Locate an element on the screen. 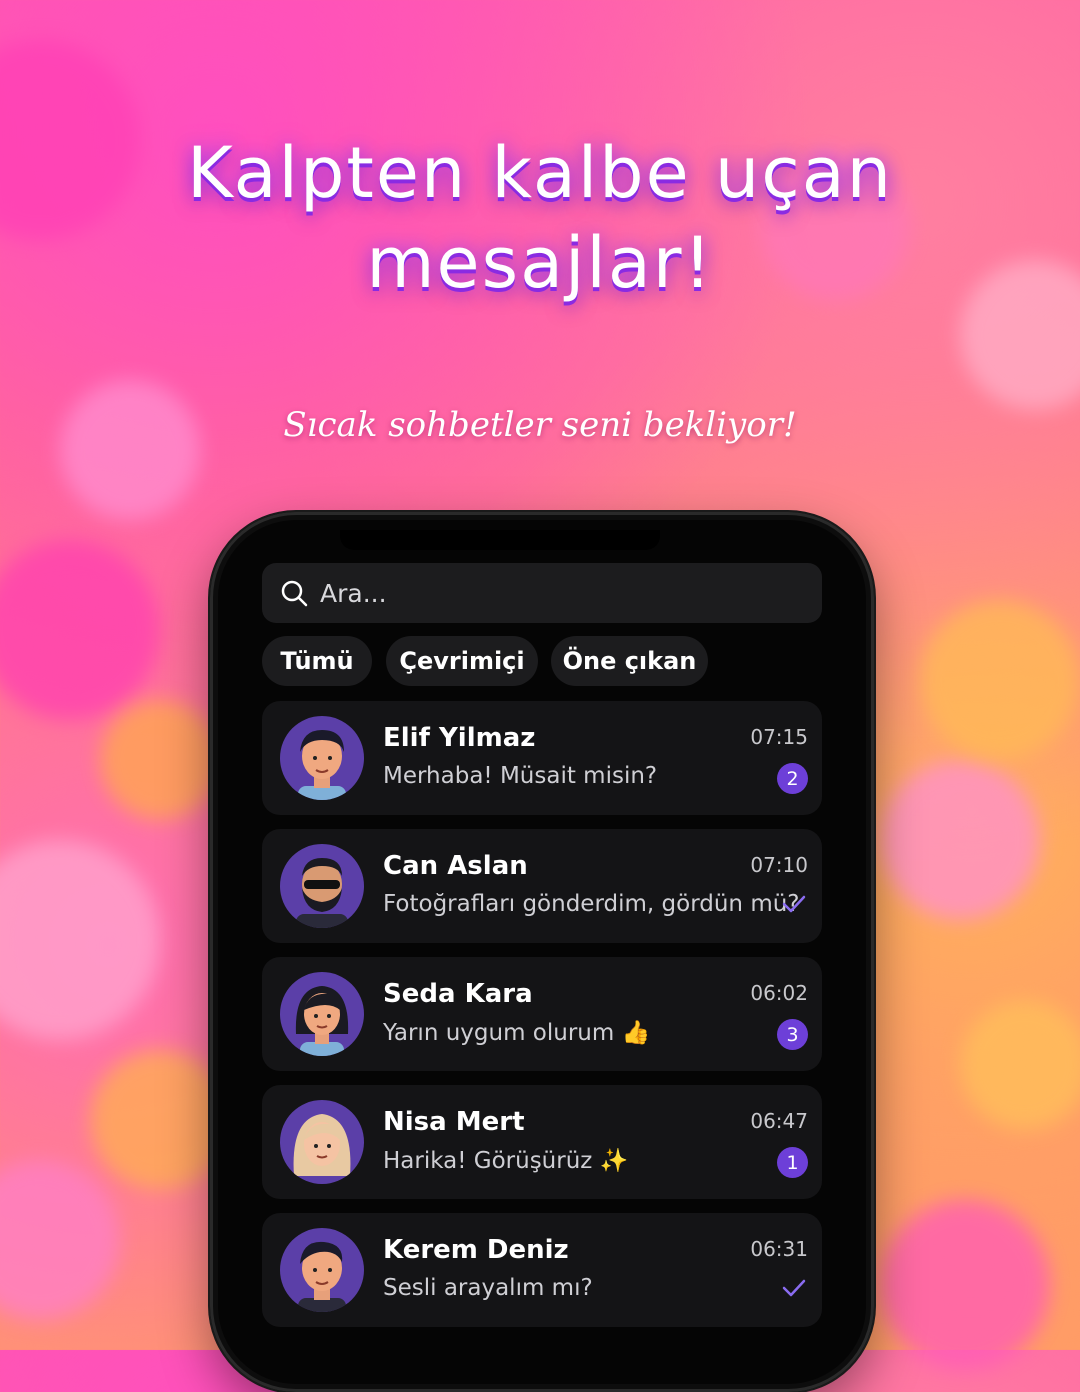  chat-time: 06:31 is located at coordinates (779, 1249).